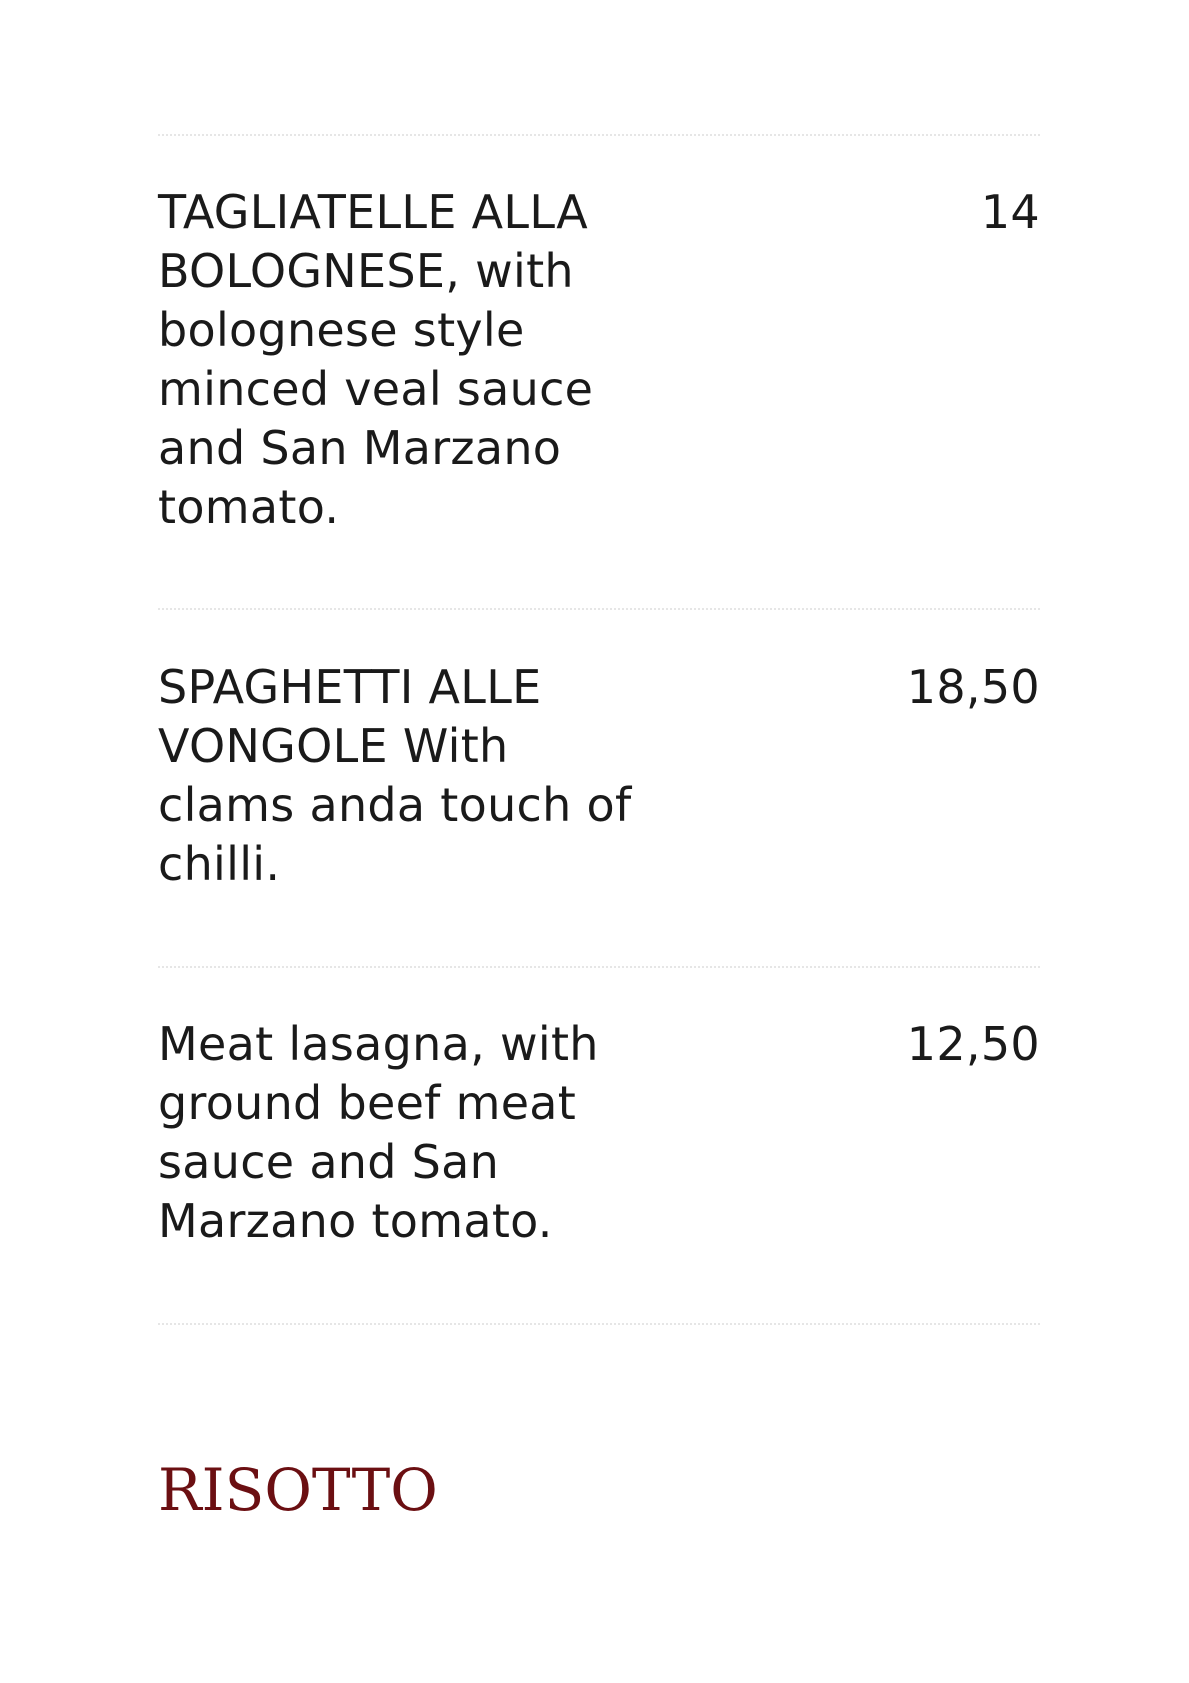  Describe the element at coordinates (1010, 212) in the screenshot. I see `menu-item-price: 14` at that location.